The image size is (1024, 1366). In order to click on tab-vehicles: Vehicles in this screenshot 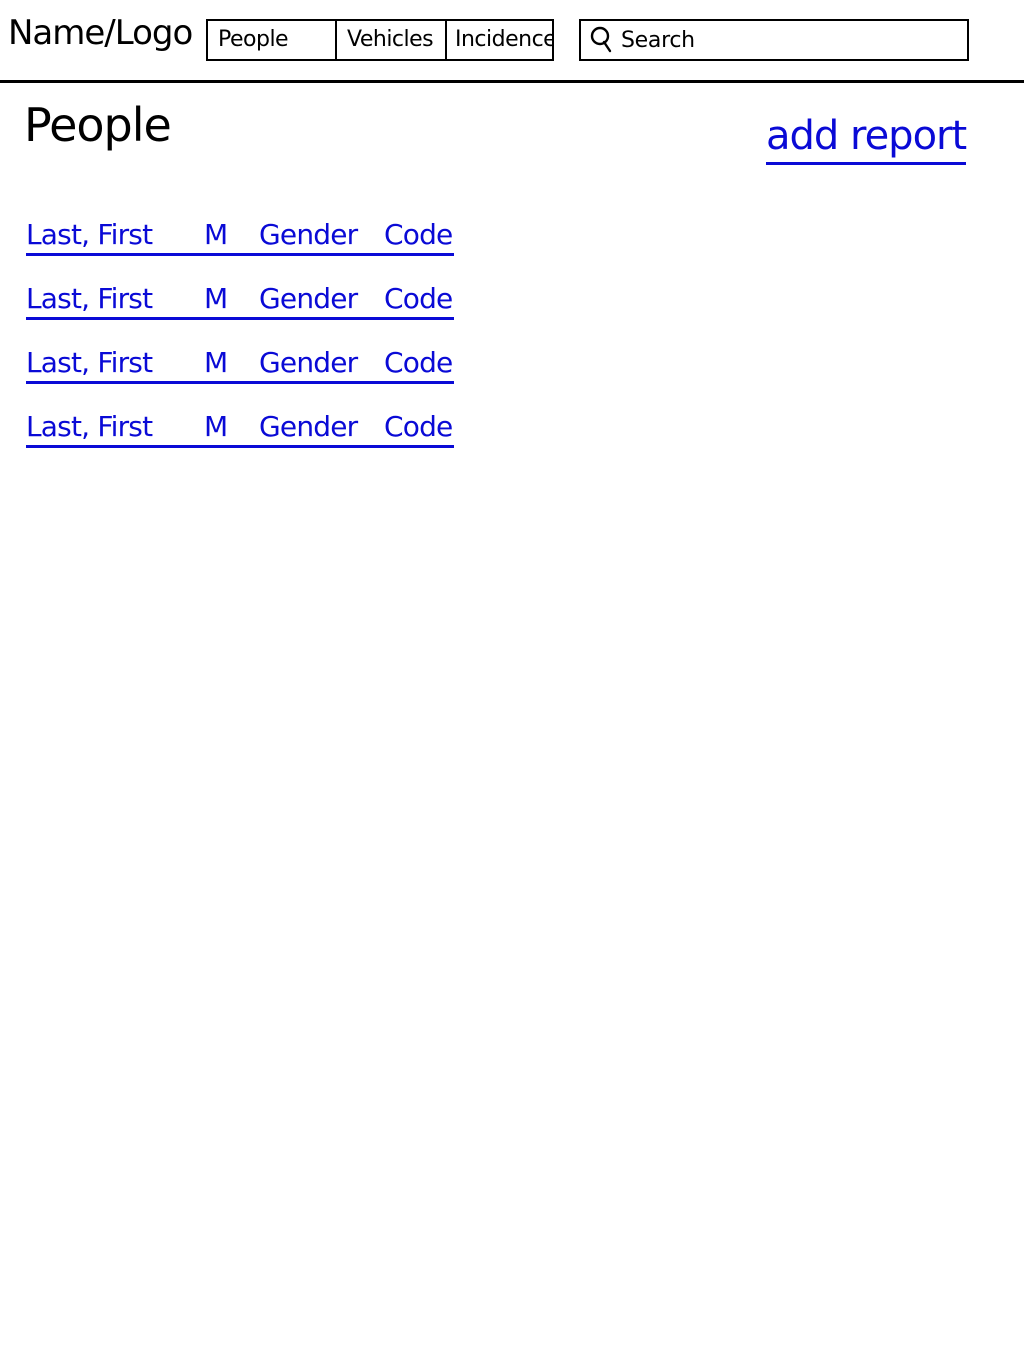, I will do `click(390, 40)`.